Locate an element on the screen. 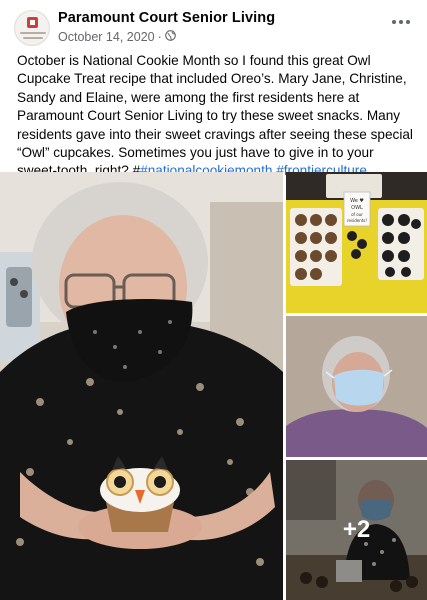 The height and width of the screenshot is (600, 427). svg-text: residents! is located at coordinates (357, 220).